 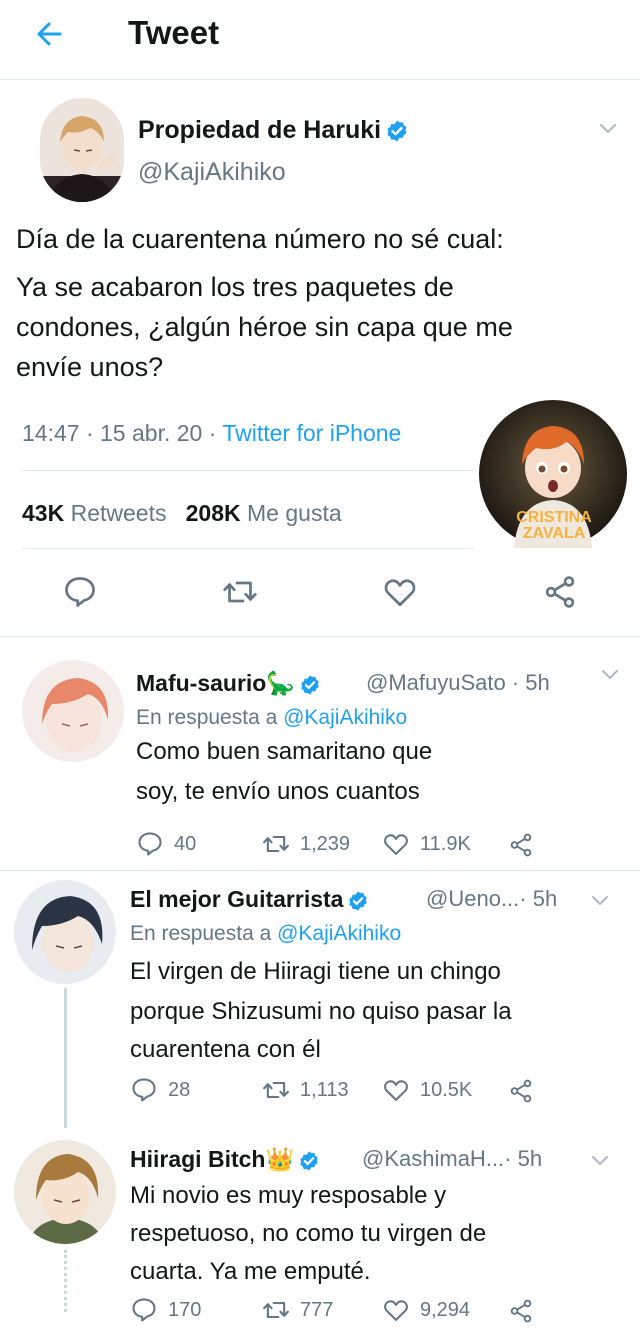 What do you see at coordinates (305, 1090) in the screenshot?
I see `retweet-count: 1,113` at bounding box center [305, 1090].